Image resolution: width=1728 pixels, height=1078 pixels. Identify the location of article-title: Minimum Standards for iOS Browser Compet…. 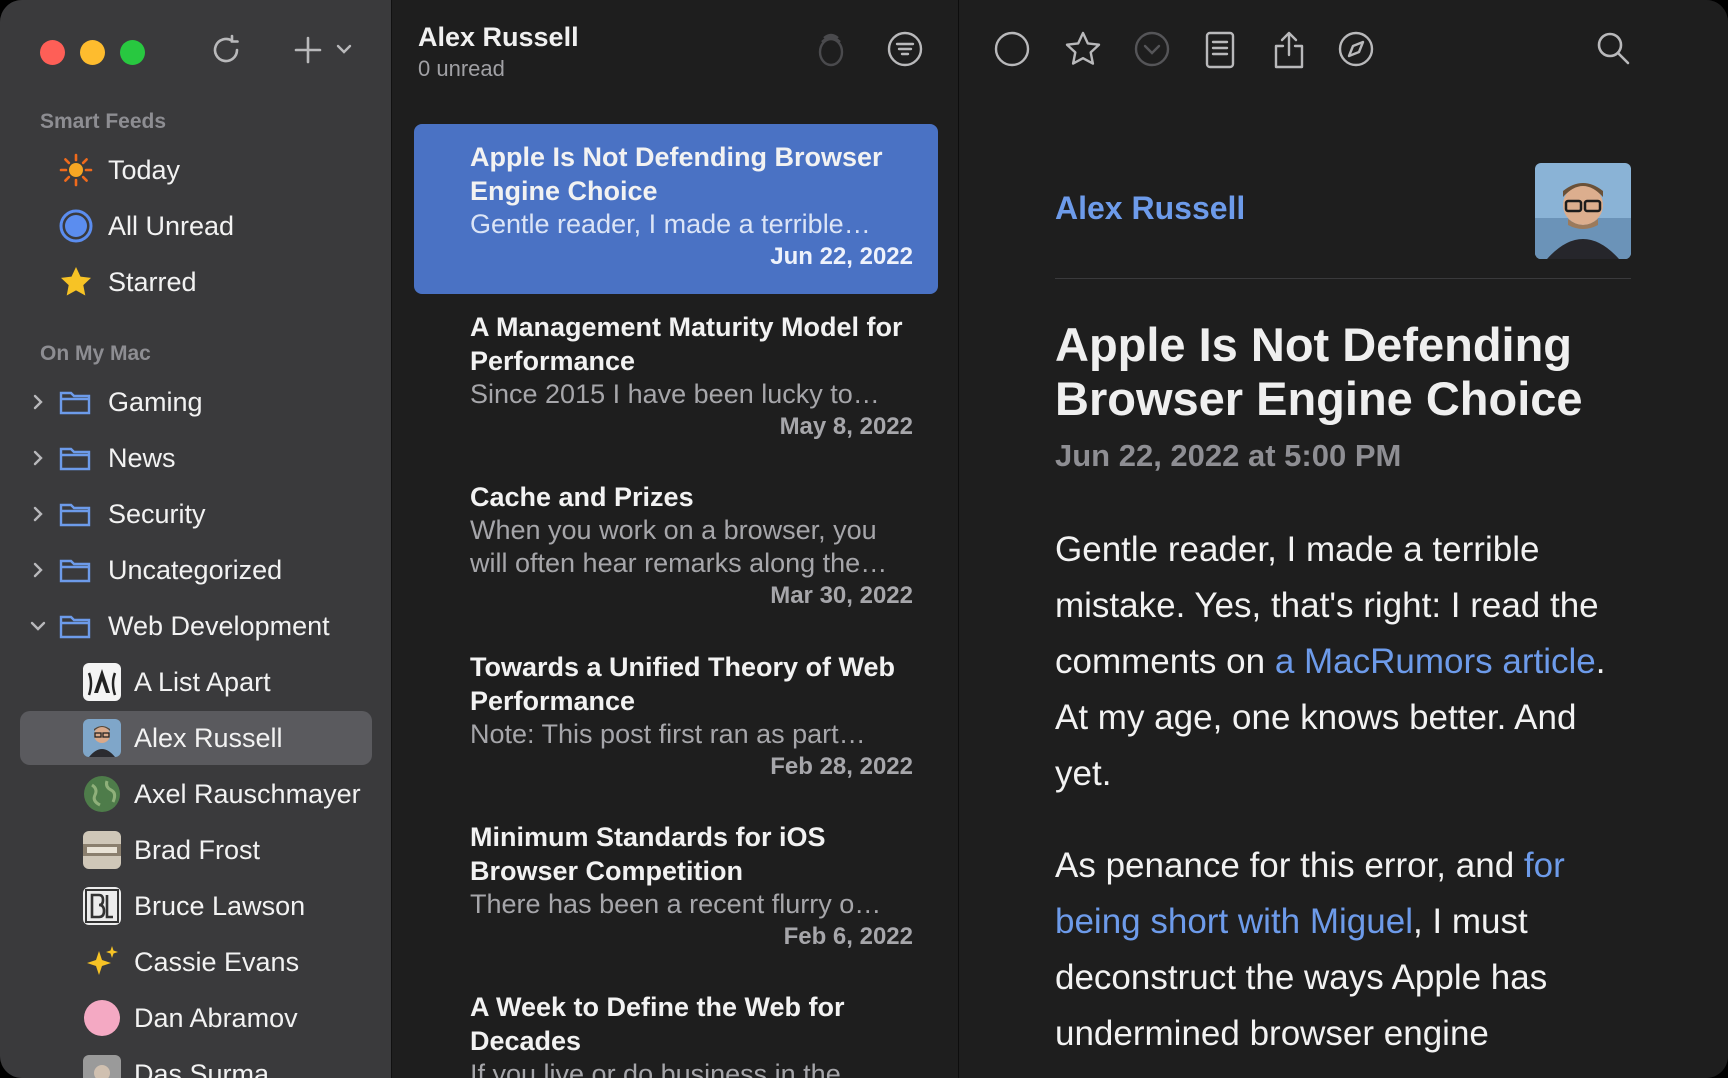
(648, 854).